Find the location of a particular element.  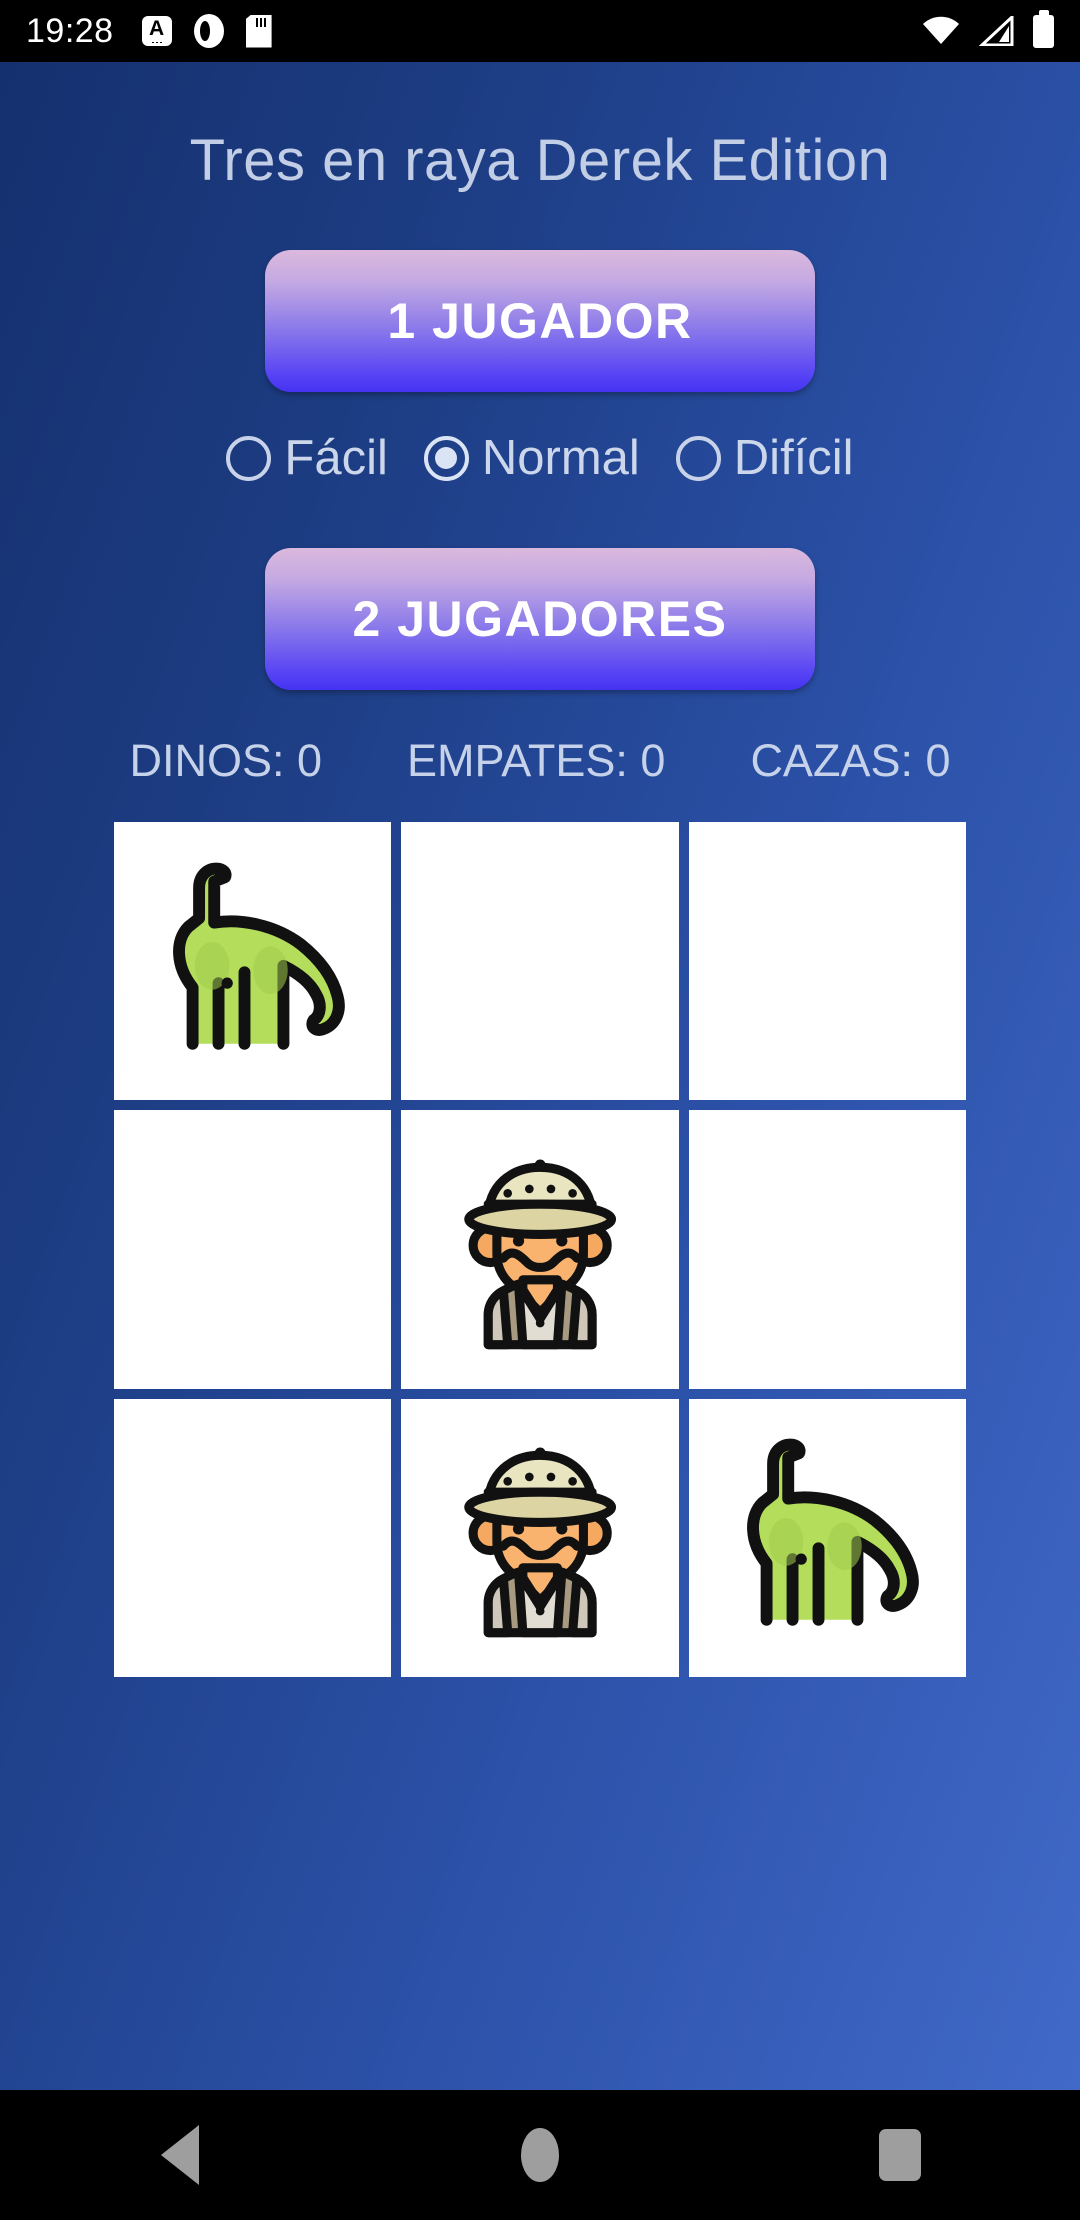

one-player-row: 1 JUGADOR is located at coordinates (540, 293).